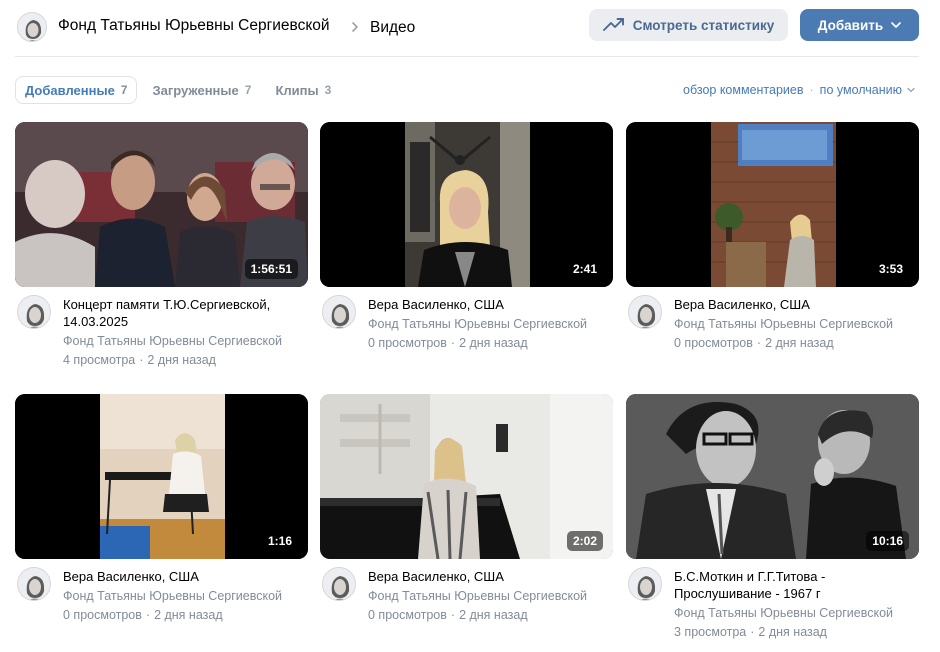 The height and width of the screenshot is (652, 940). I want to click on video-duration: 1:16, so click(279, 541).